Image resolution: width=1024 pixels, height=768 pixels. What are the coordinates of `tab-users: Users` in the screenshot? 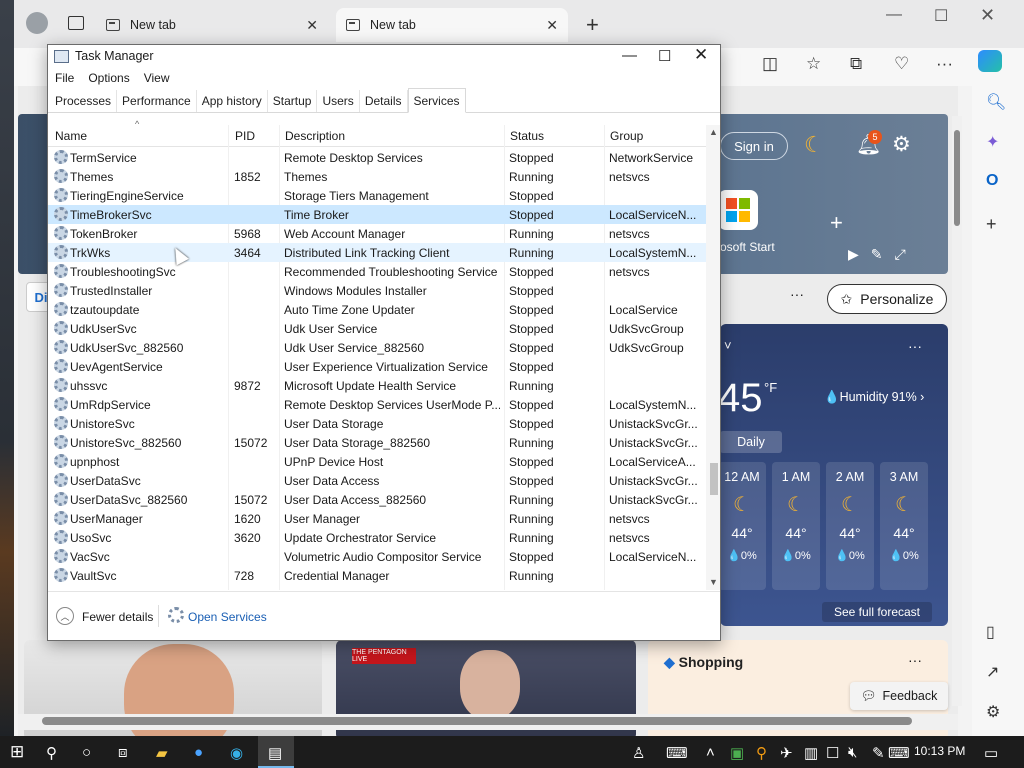 It's located at (338, 101).